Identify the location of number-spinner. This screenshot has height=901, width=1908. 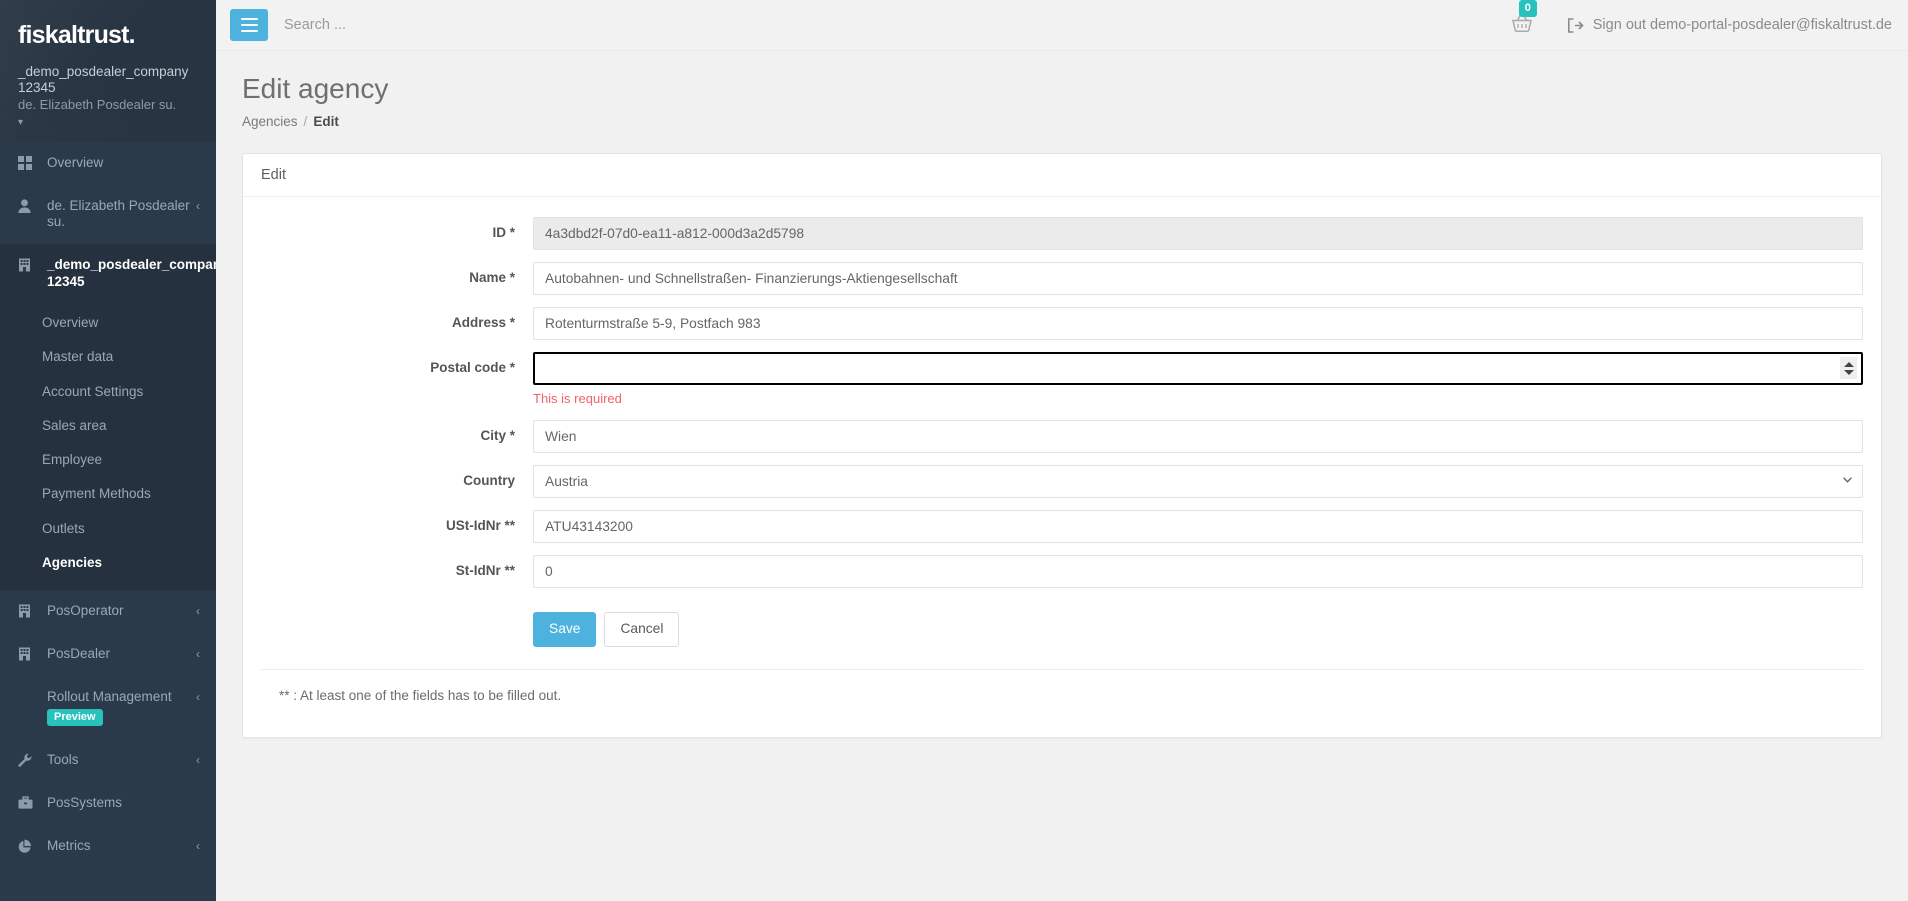
(1848, 368).